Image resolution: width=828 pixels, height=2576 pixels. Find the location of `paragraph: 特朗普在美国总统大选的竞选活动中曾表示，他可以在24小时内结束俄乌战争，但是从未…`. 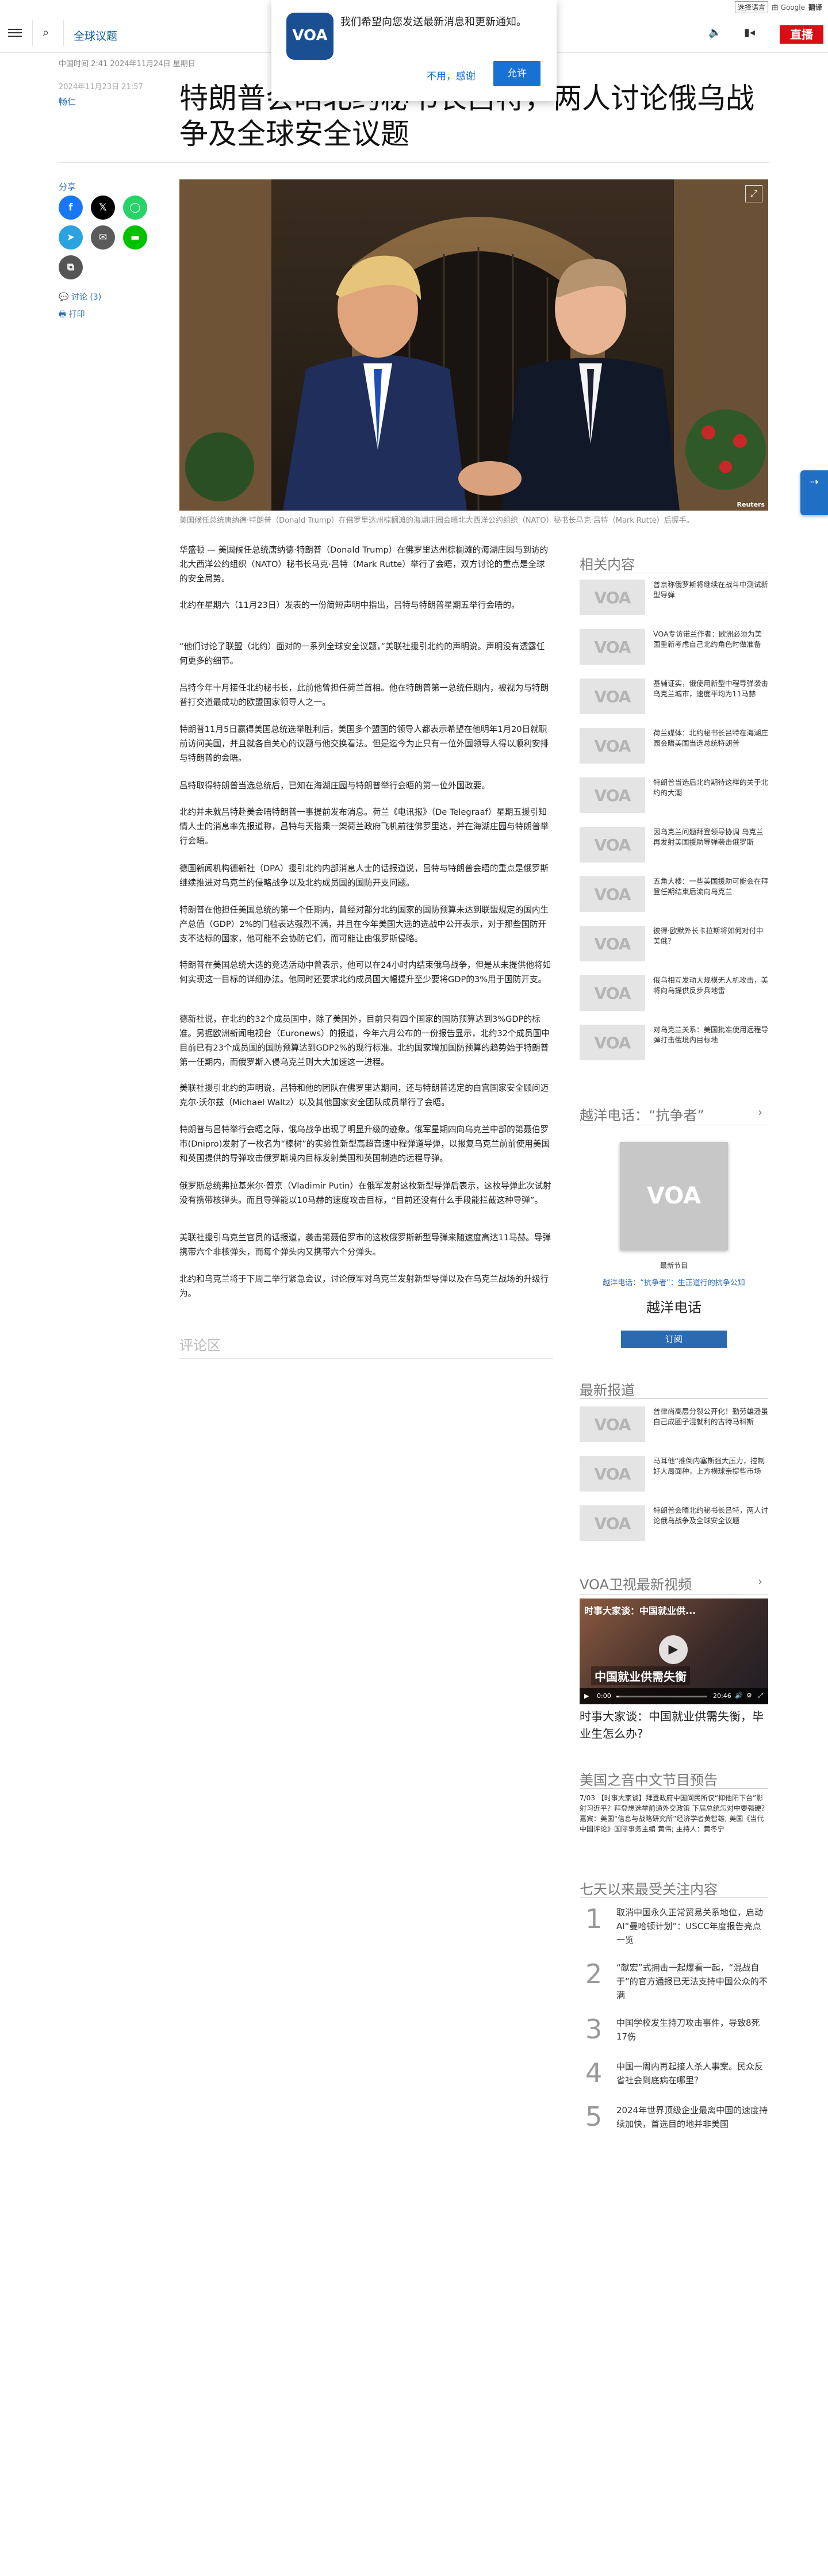

paragraph: 特朗普在美国总统大选的竞选活动中曾表示，他可以在24小时内结束俄乌战争，但是从未… is located at coordinates (365, 972).